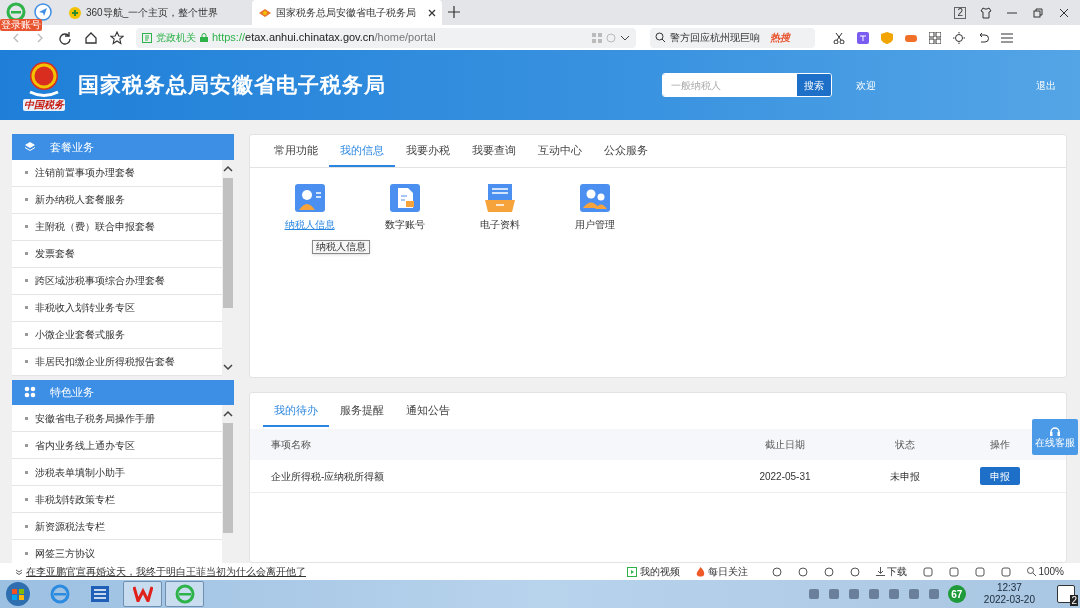  I want to click on column-header: 状态, so click(905, 445).